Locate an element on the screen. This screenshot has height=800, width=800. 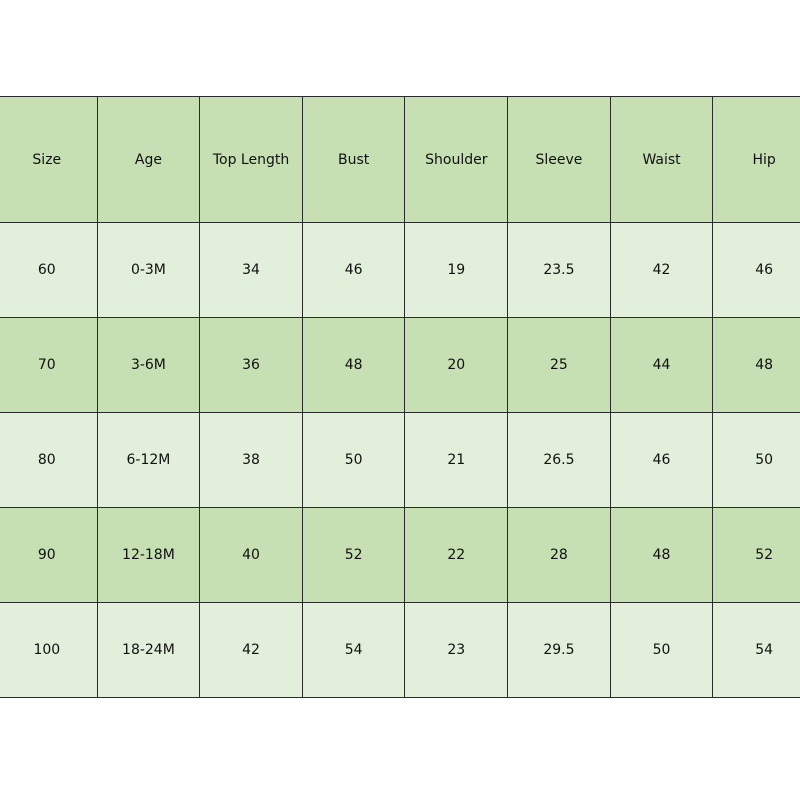
table-cell: 19 is located at coordinates (456, 270).